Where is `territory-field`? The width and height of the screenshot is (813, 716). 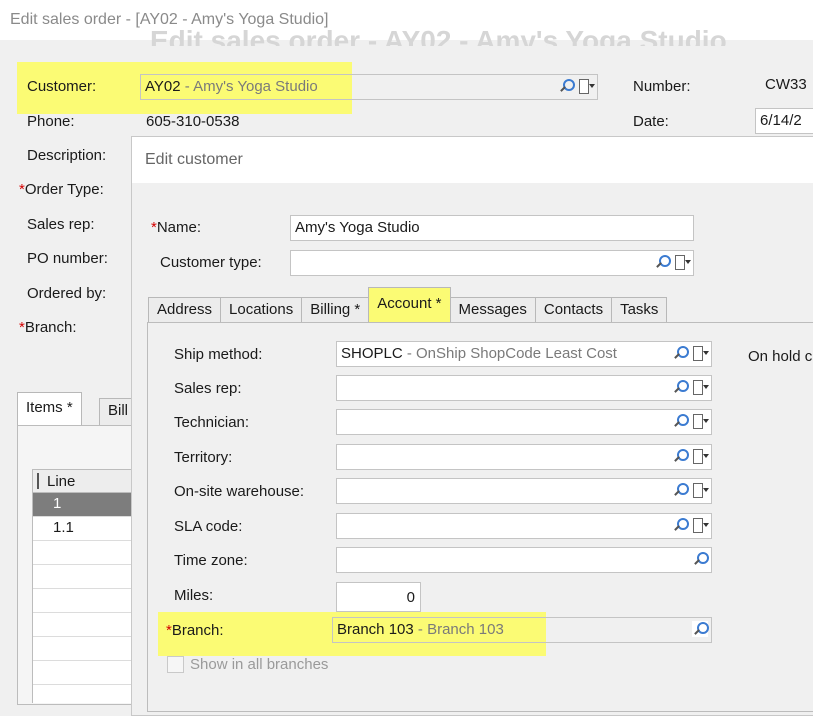 territory-field is located at coordinates (524, 457).